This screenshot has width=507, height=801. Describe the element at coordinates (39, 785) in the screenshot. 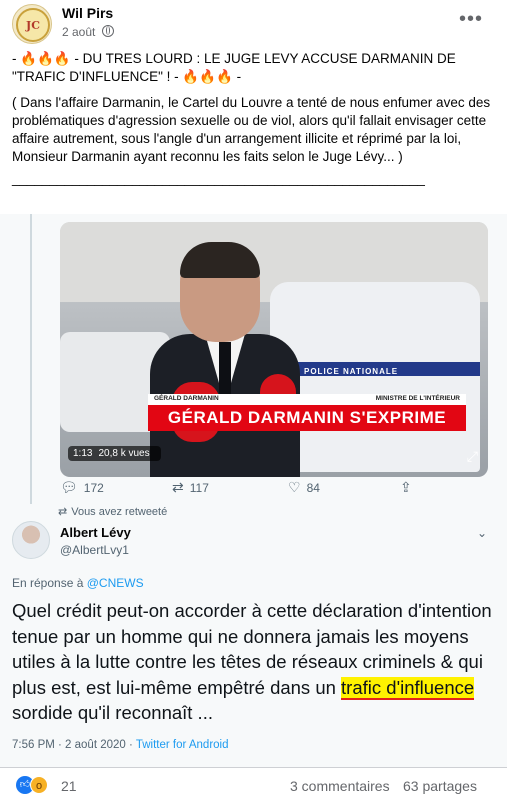

I see `wow-reaction-icon: o` at that location.